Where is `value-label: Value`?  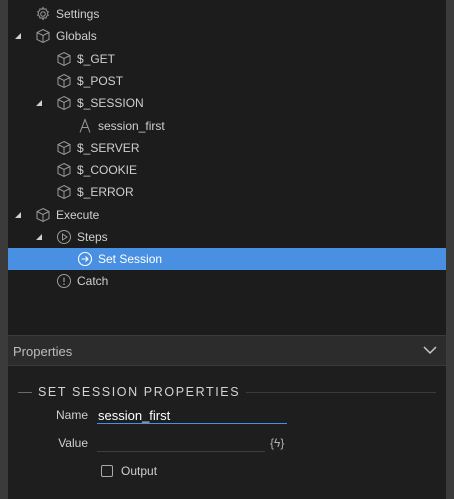
value-label: Value is located at coordinates (73, 443).